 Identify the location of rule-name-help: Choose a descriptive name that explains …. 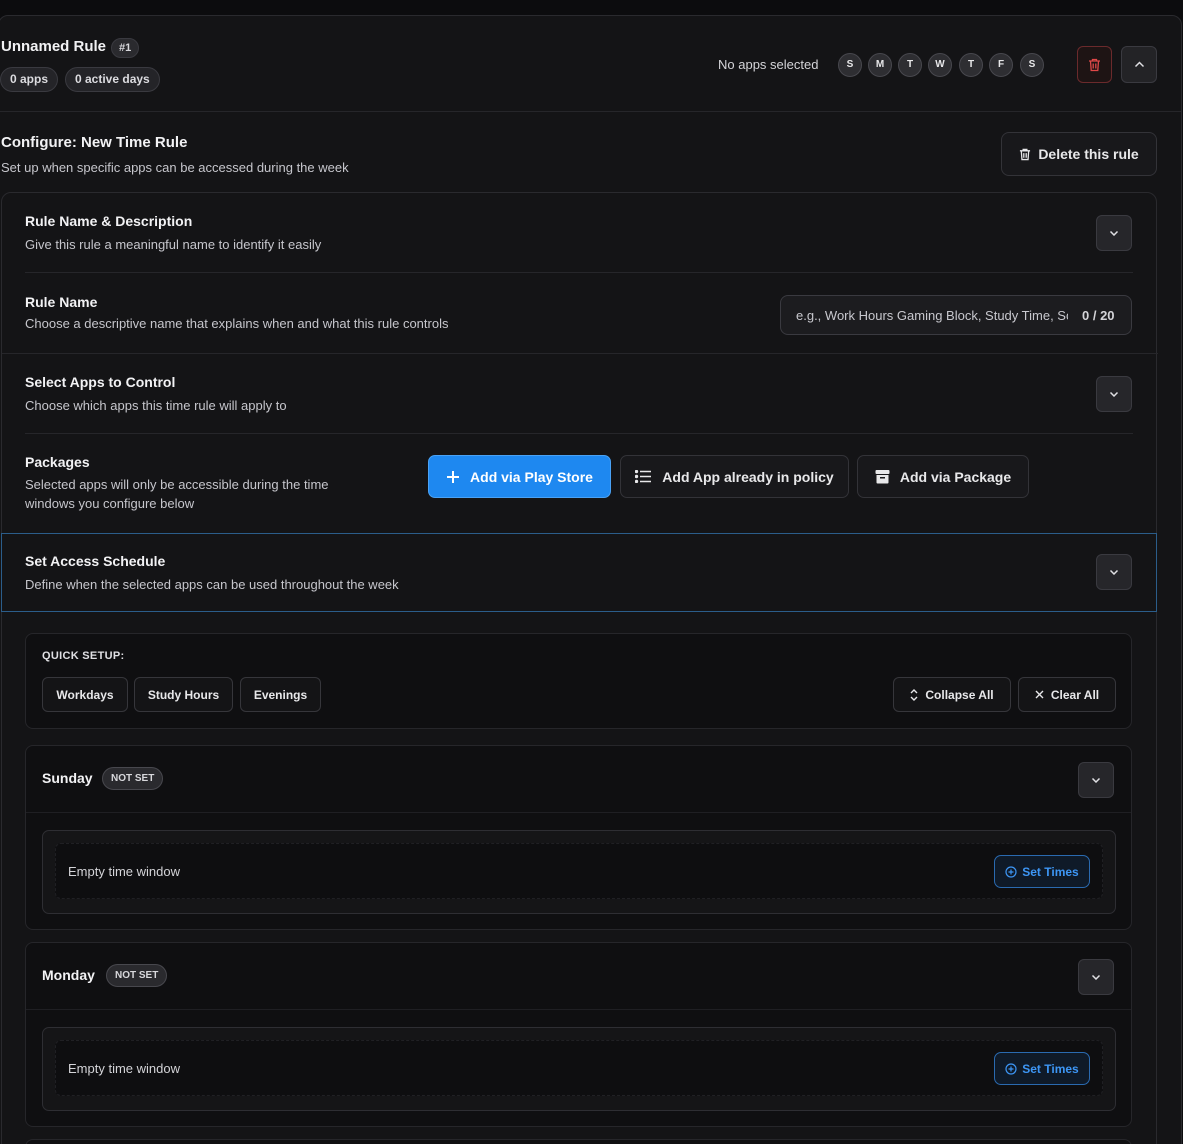
(237, 323).